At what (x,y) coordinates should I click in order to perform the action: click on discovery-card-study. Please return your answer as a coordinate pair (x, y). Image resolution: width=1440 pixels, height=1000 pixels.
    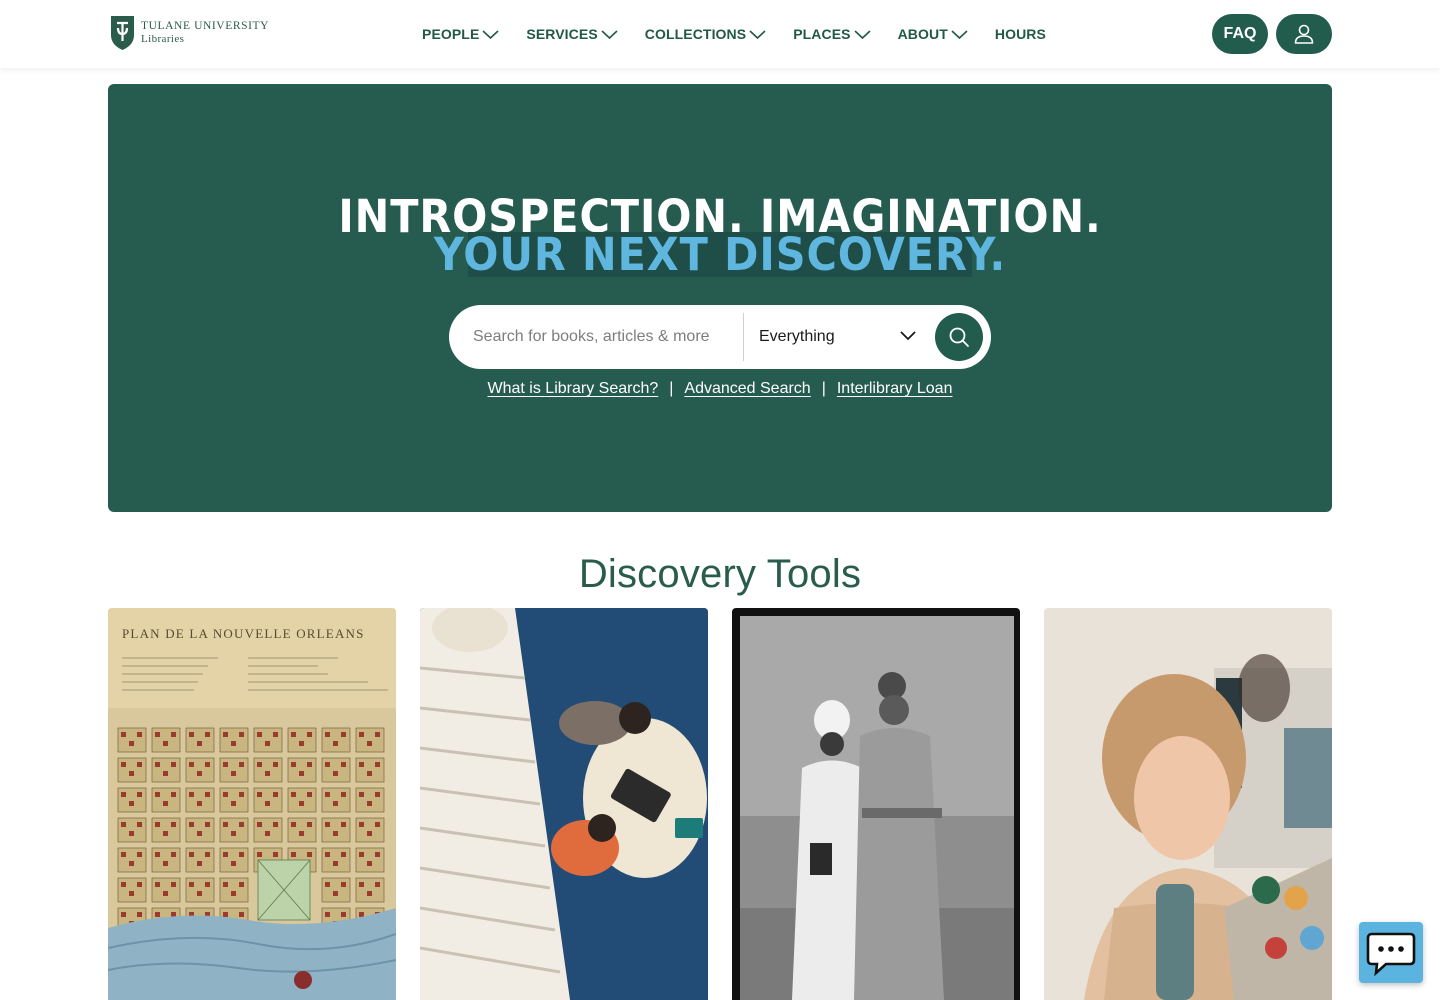
    Looking at the image, I should click on (564, 804).